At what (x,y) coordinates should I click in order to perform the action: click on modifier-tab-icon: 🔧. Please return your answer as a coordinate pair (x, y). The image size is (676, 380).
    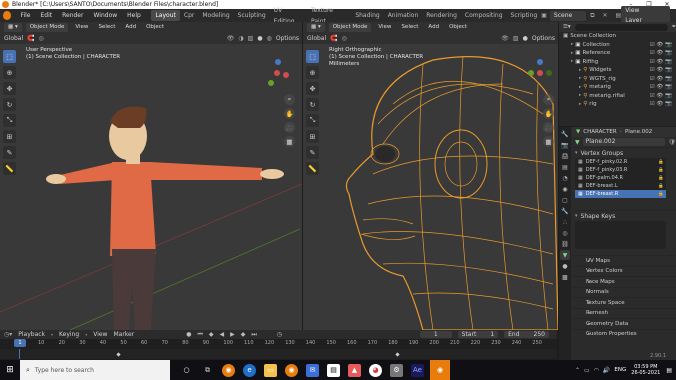
    Looking at the image, I should click on (565, 211).